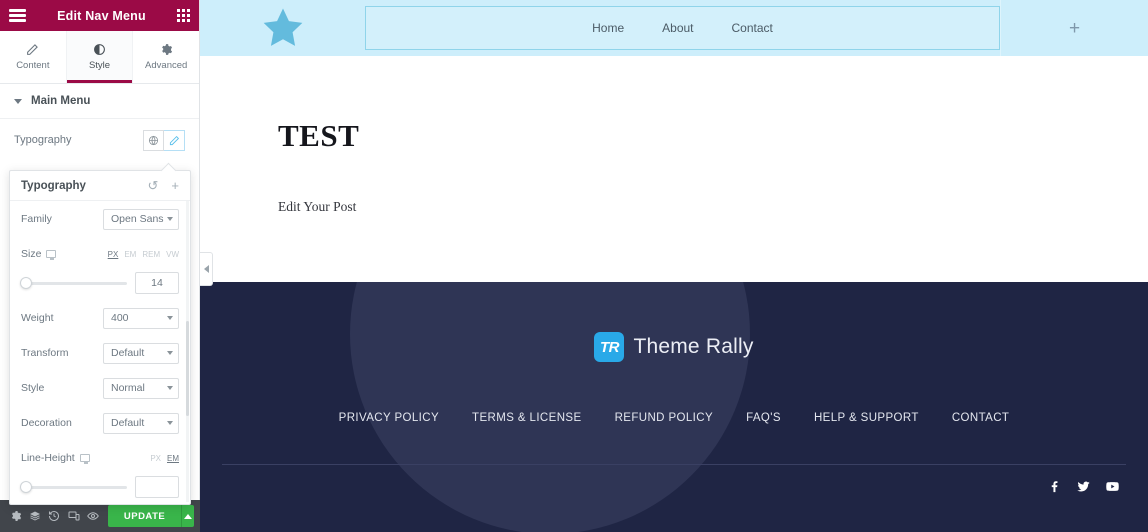  Describe the element at coordinates (763, 418) in the screenshot. I see `footer-link-faqs: FAQ'S` at that location.